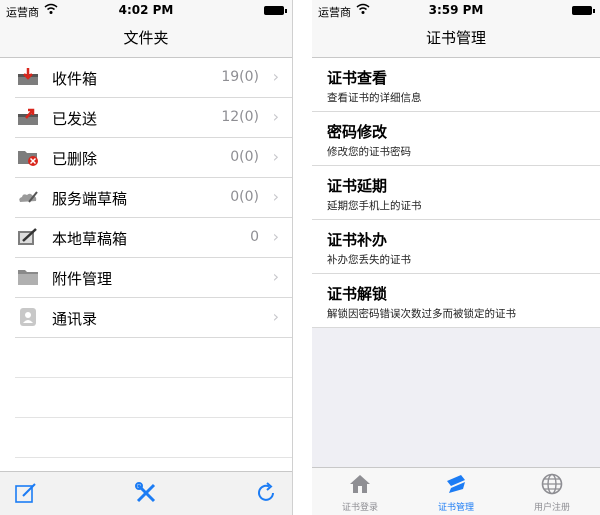 This screenshot has width=600, height=515. I want to click on inbox-icon, so click(28, 76).